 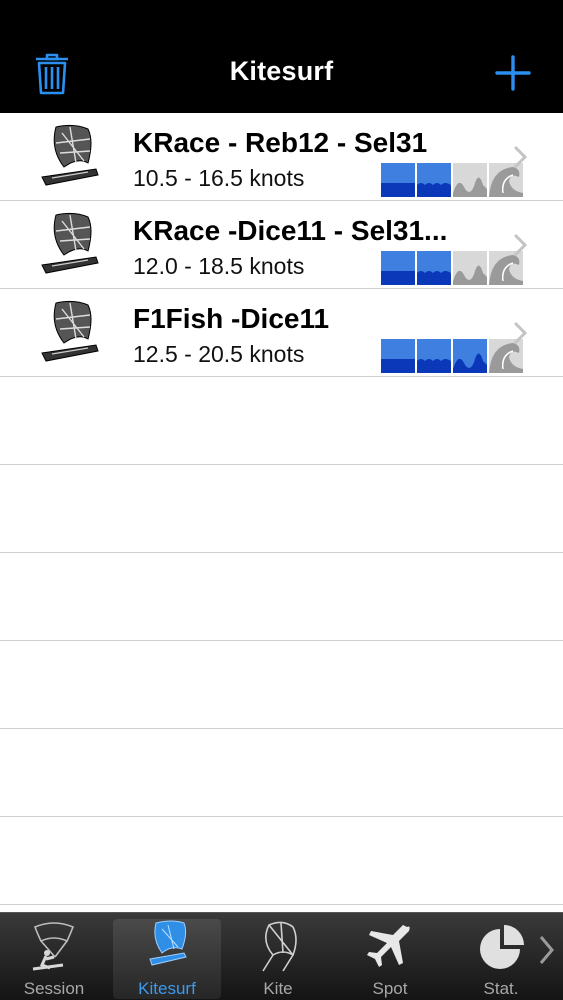 What do you see at coordinates (231, 318) in the screenshot?
I see `row-title: F1Fish -Dice11` at bounding box center [231, 318].